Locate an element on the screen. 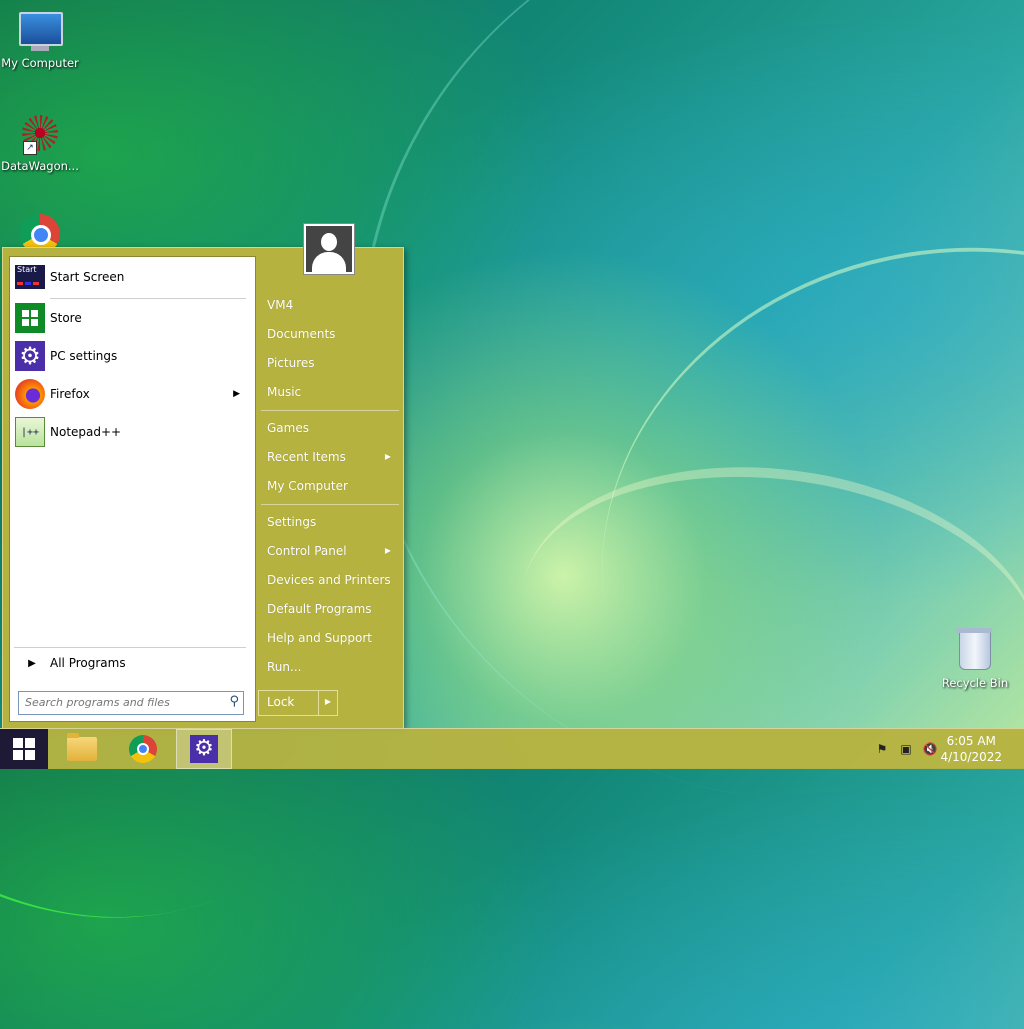  search-box: ⚲ is located at coordinates (131, 703).